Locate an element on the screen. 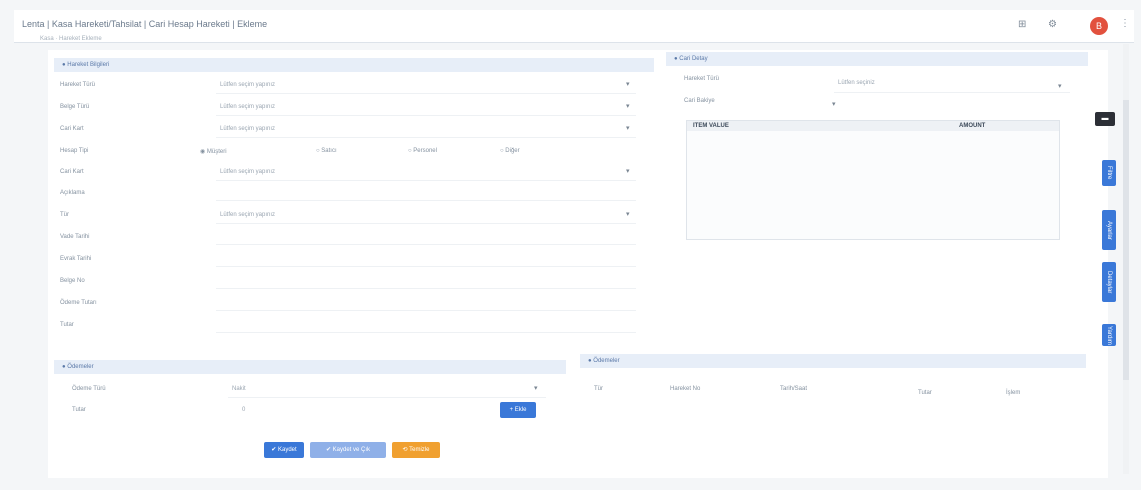 This screenshot has height=490, width=1141. radio-option: ○ Diğer is located at coordinates (510, 151).